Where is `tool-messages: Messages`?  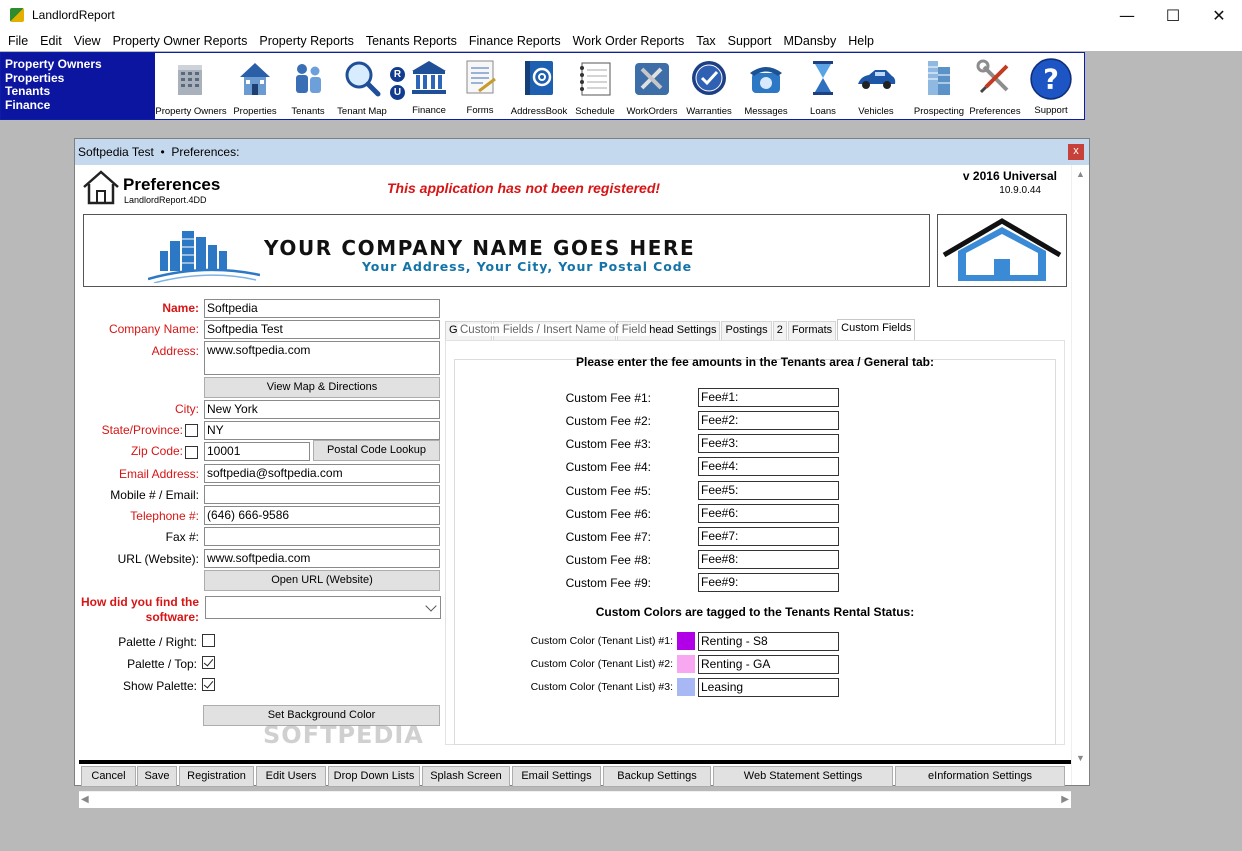
tool-messages: Messages is located at coordinates (766, 87).